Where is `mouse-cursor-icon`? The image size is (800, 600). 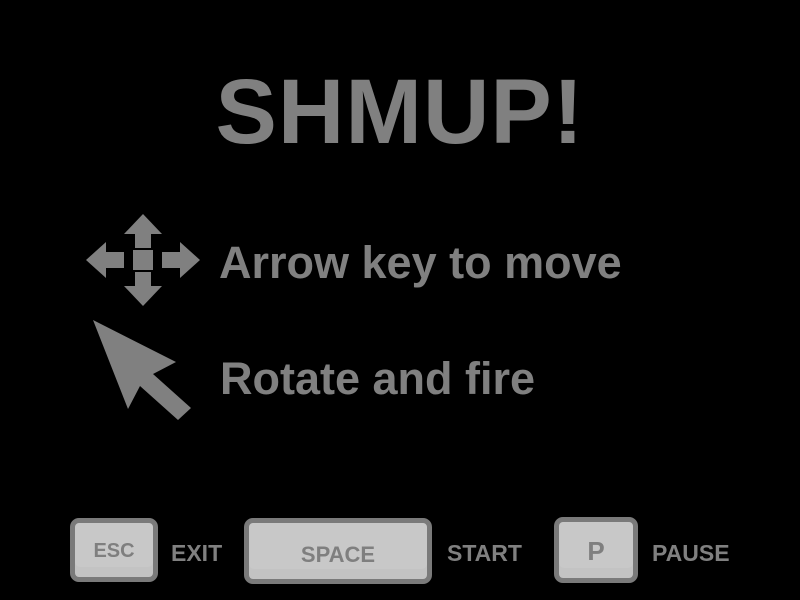 mouse-cursor-icon is located at coordinates (142, 370).